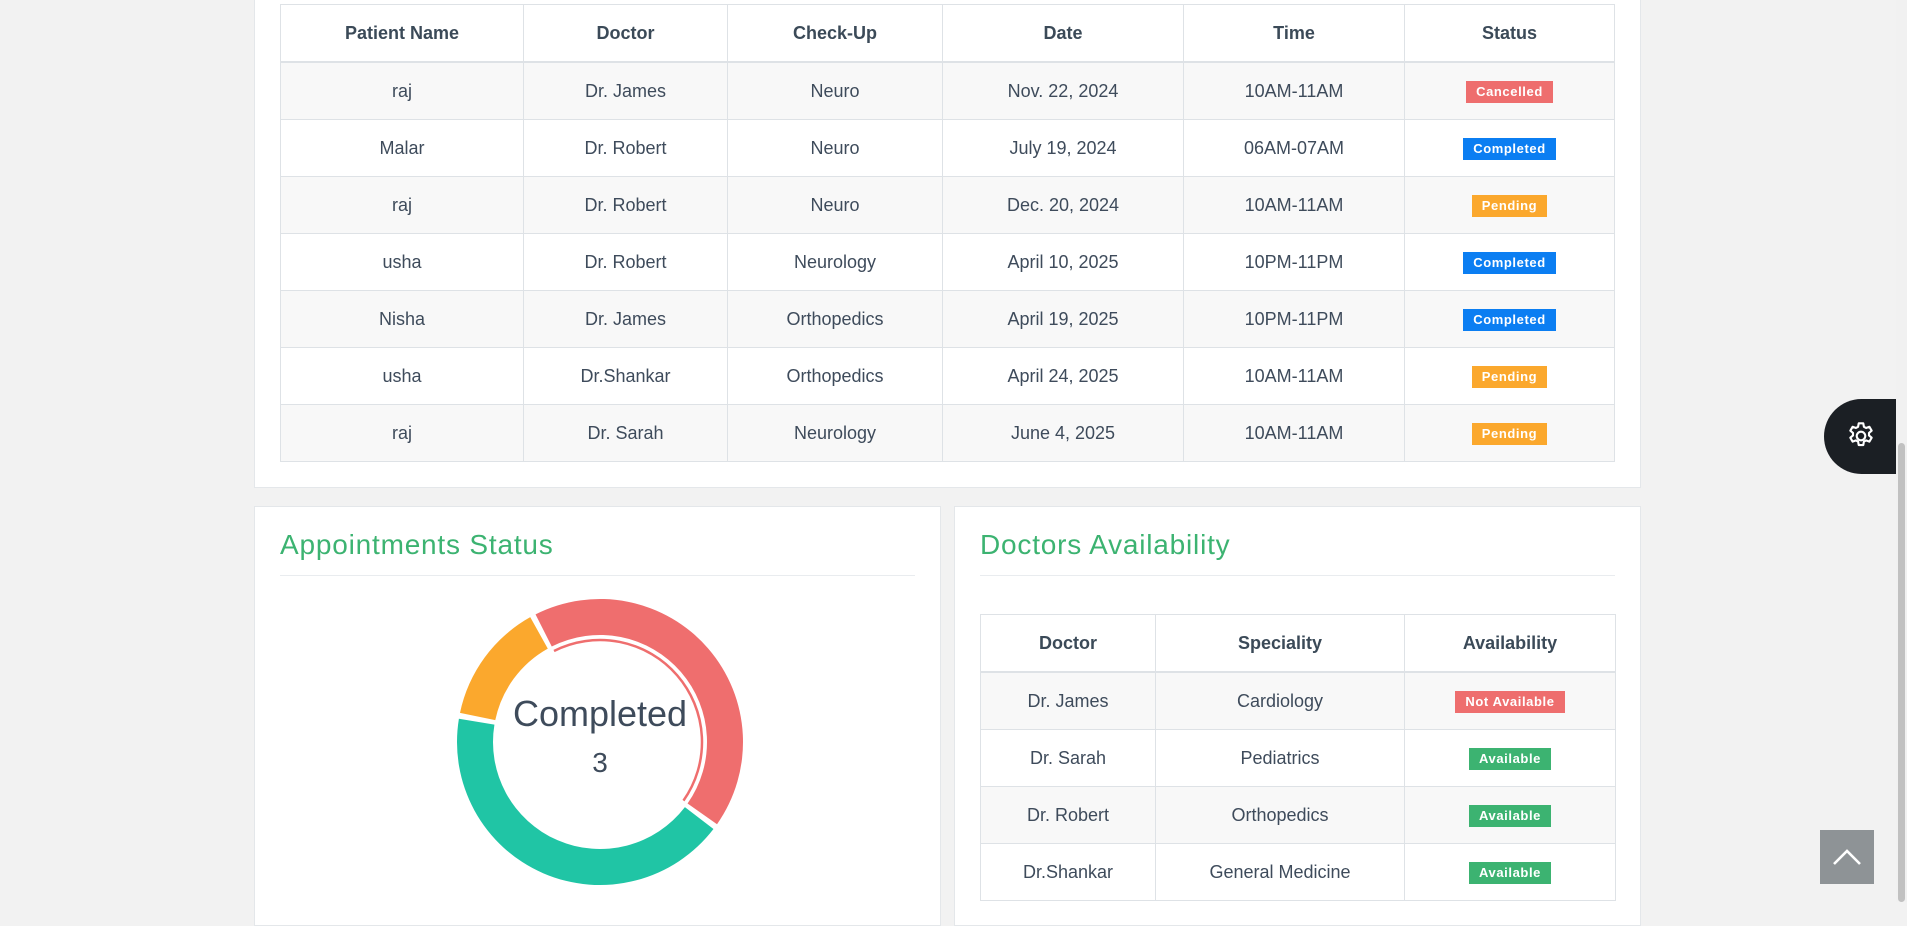 This screenshot has height=926, width=1907. I want to click on date-cell: Dec. 20, 2024, so click(1063, 205).